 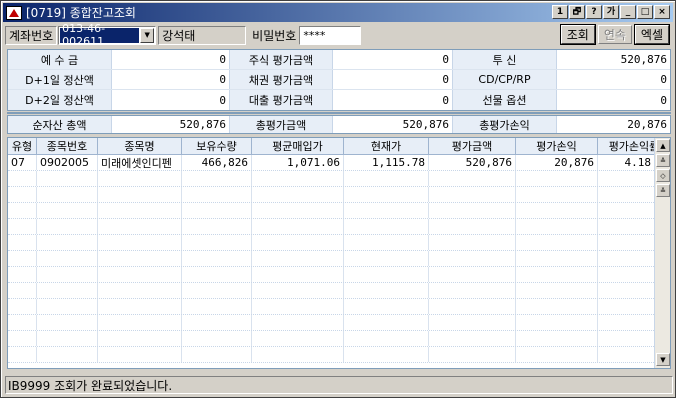 What do you see at coordinates (281, 79) in the screenshot?
I see `summary-label: 채권 평가금액` at bounding box center [281, 79].